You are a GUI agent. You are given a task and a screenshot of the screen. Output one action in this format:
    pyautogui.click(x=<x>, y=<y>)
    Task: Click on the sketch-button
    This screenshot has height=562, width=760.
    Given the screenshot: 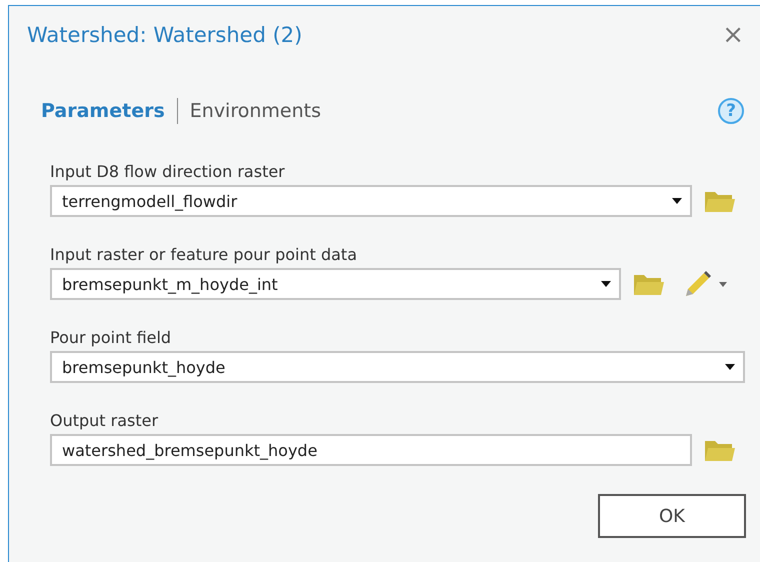 What is the action you would take?
    pyautogui.click(x=705, y=284)
    